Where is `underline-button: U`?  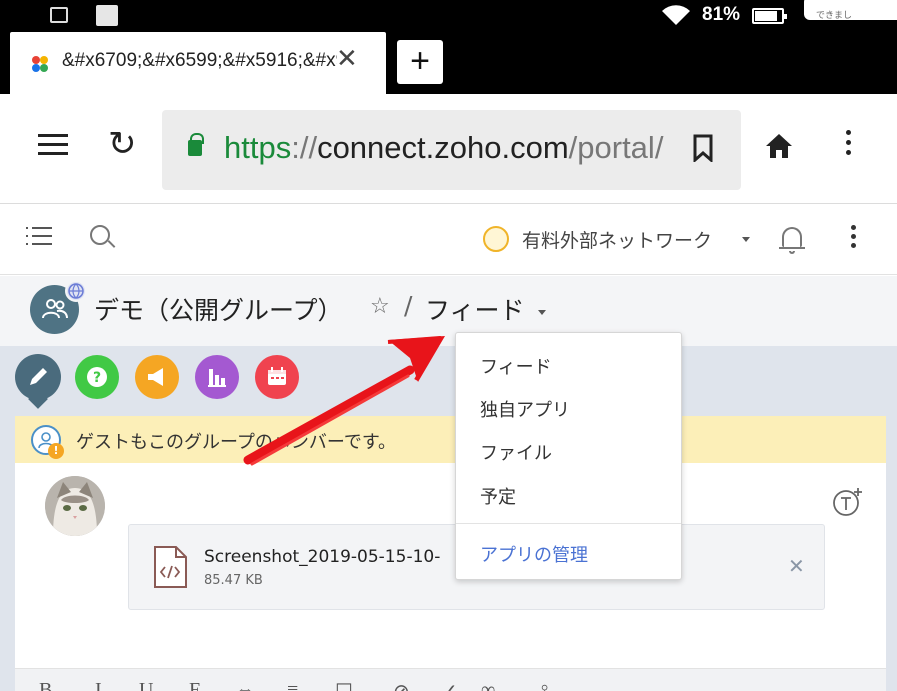 underline-button: U is located at coordinates (146, 685).